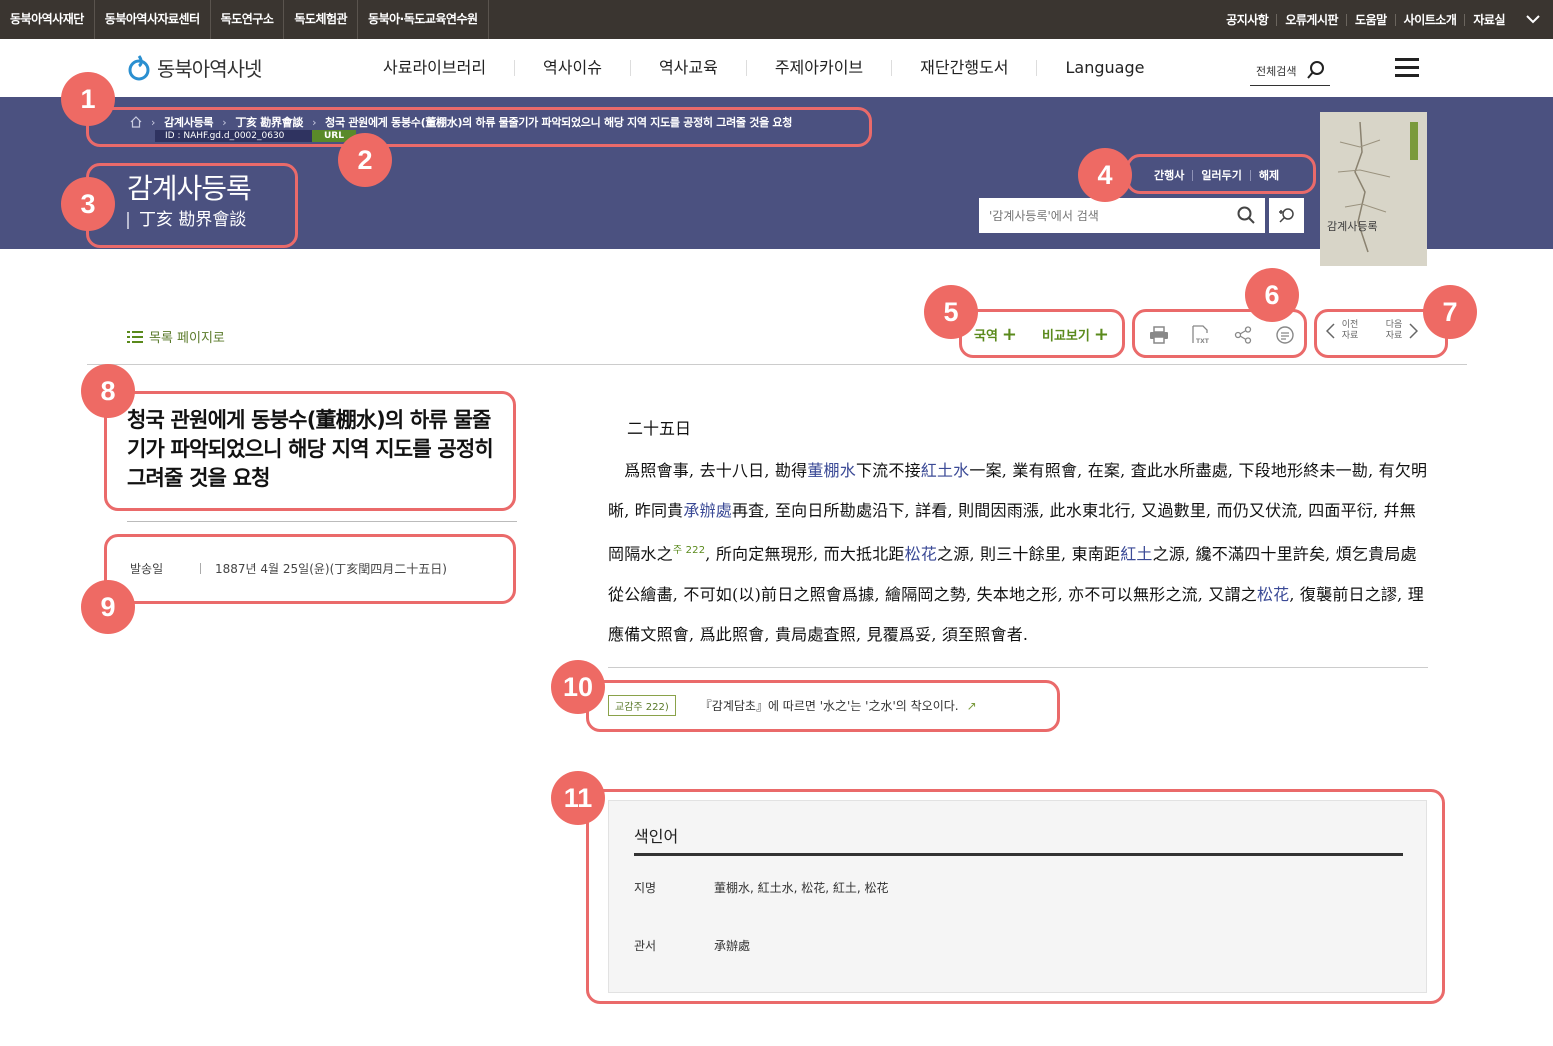 The image size is (1553, 1046). Describe the element at coordinates (47, 19) in the screenshot. I see `family-site-link: 동북아역사재단` at that location.